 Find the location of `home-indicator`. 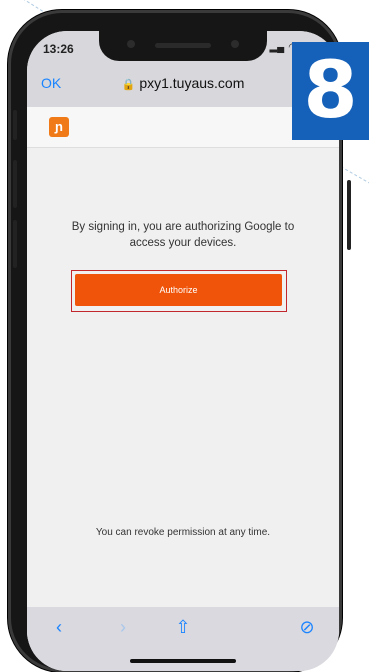

home-indicator is located at coordinates (183, 661).